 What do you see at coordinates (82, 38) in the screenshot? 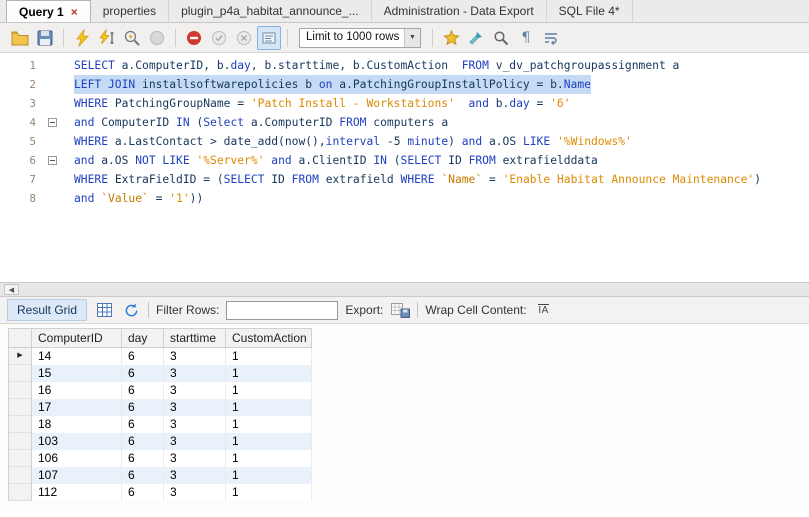
I see `execute-button` at bounding box center [82, 38].